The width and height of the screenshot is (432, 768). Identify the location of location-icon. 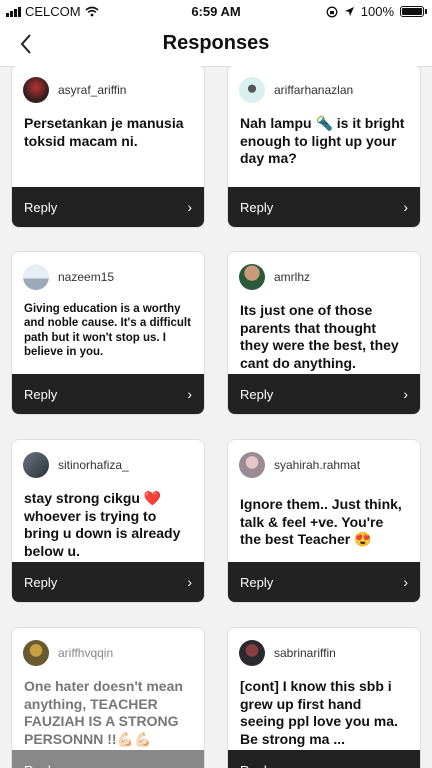
(349, 11).